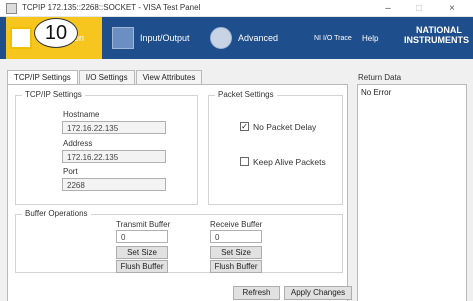  Describe the element at coordinates (53, 94) in the screenshot. I see `tcpip-group-title: TCP/IP Settings` at that location.